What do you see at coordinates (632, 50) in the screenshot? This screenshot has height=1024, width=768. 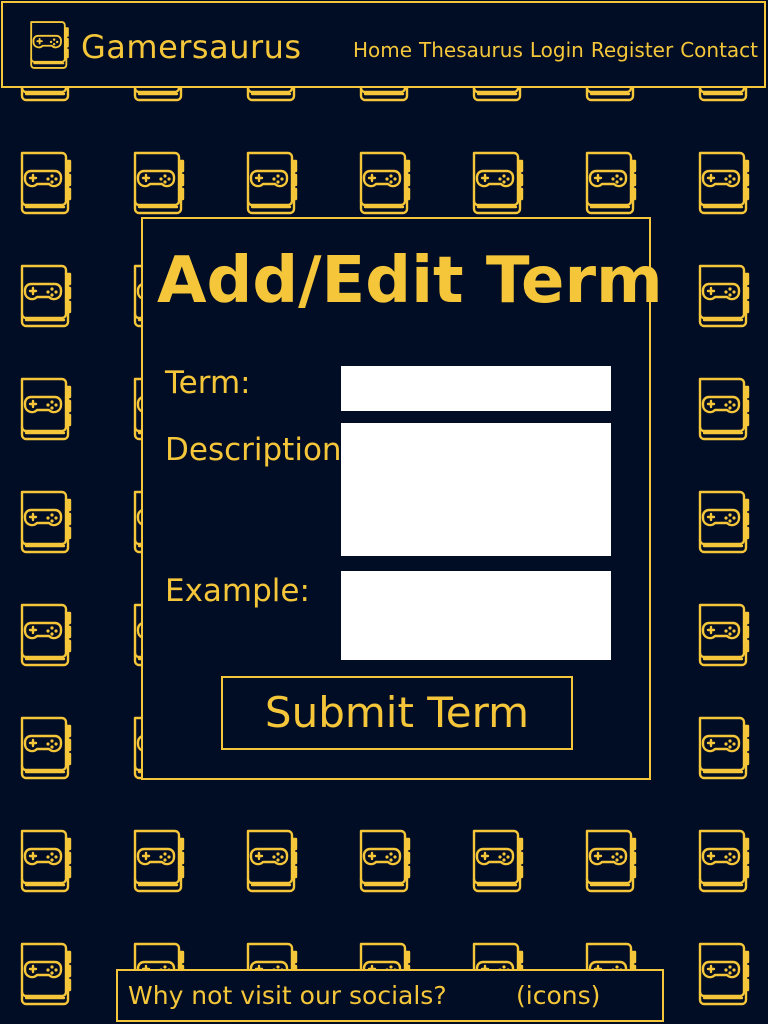 I see `nav-register: Register` at bounding box center [632, 50].